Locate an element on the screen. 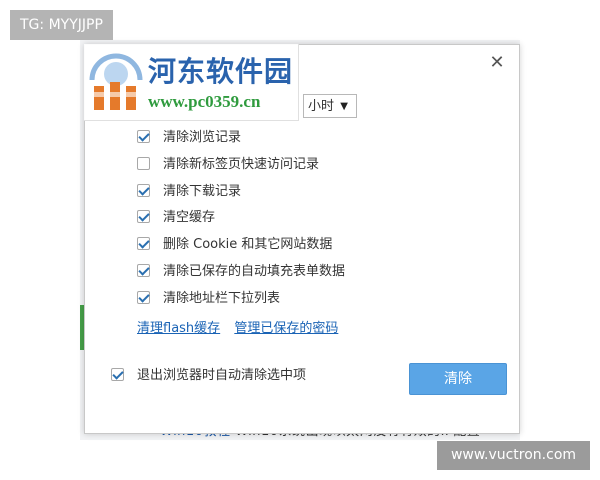 This screenshot has height=480, width=600. option-delete-cookies: 删除 Cookie 和其它网站数据 is located at coordinates (234, 245).